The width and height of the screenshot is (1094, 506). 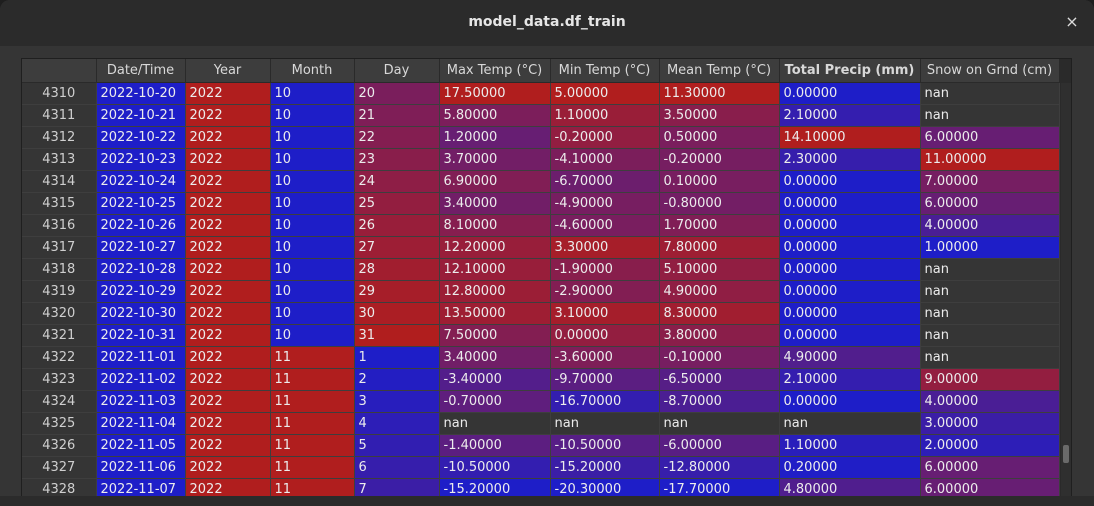 I want to click on table-cell: -0.70000, so click(x=495, y=401).